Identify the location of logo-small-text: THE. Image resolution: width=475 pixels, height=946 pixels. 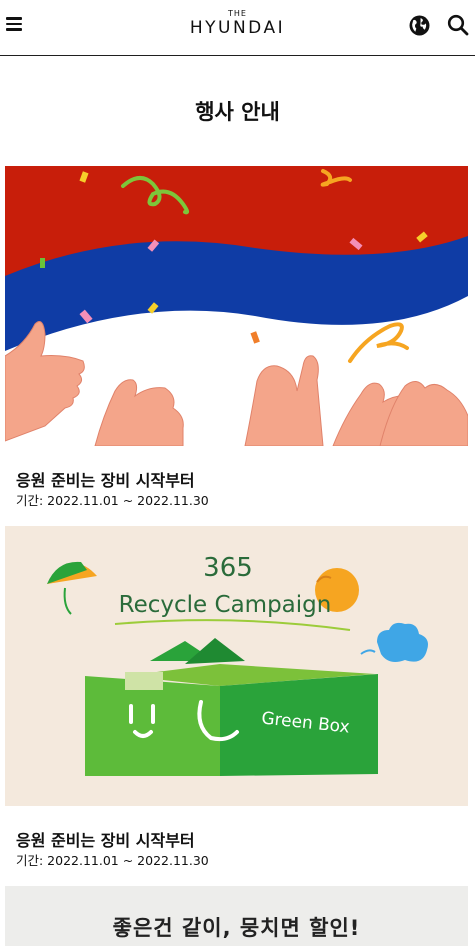
(237, 13).